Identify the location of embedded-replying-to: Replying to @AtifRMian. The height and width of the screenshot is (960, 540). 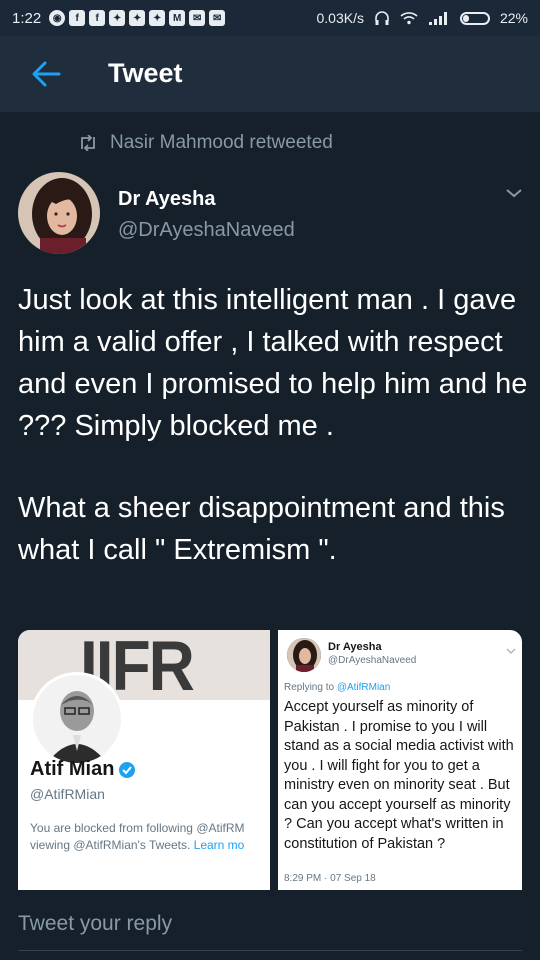
(337, 687).